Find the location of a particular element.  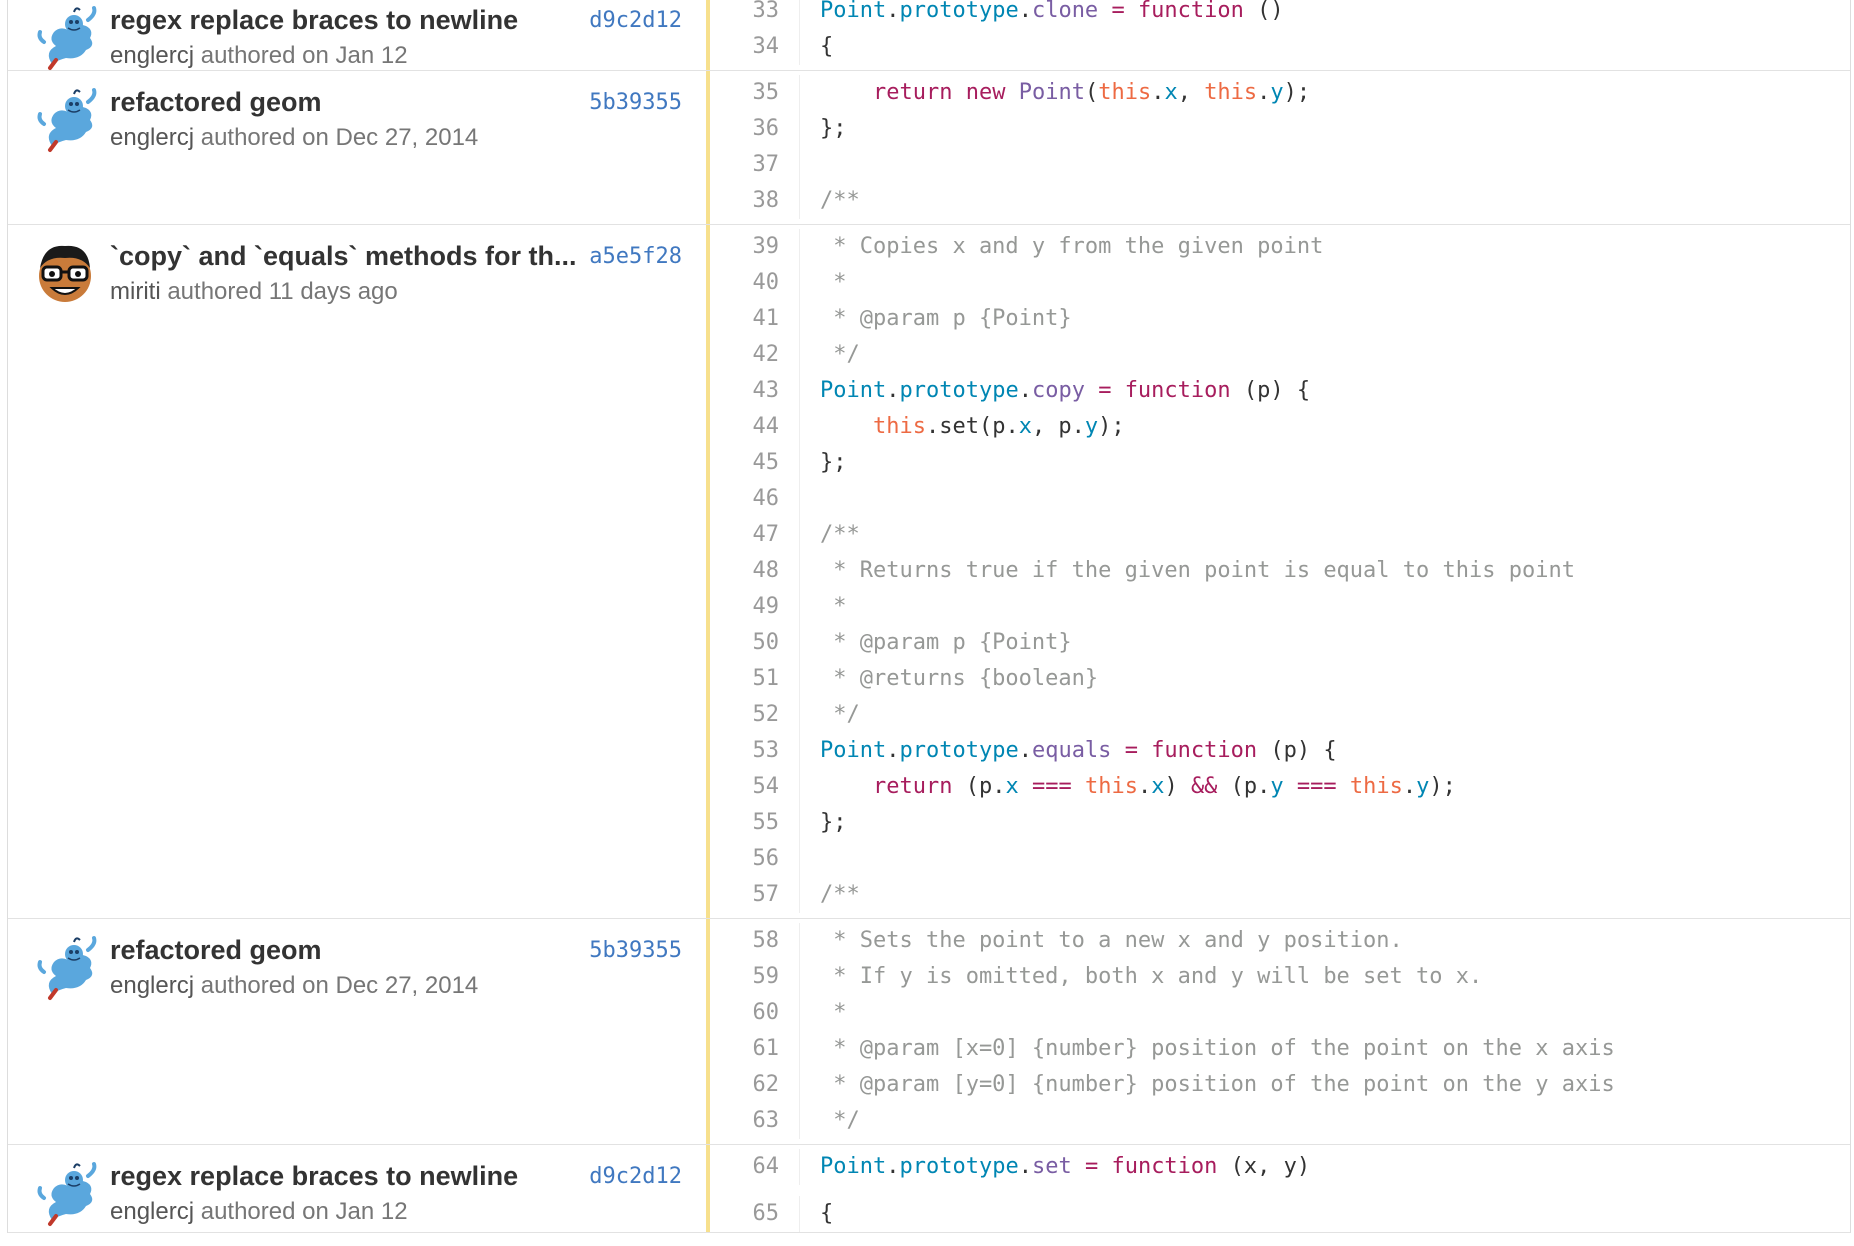

line-number: 62 is located at coordinates (755, 1085).